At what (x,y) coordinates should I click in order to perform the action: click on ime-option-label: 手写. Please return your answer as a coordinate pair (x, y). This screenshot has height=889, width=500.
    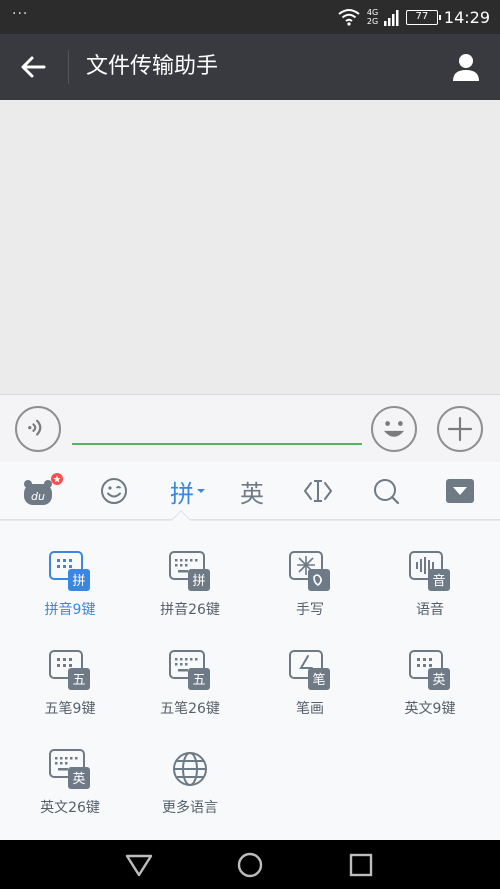
    Looking at the image, I should click on (310, 610).